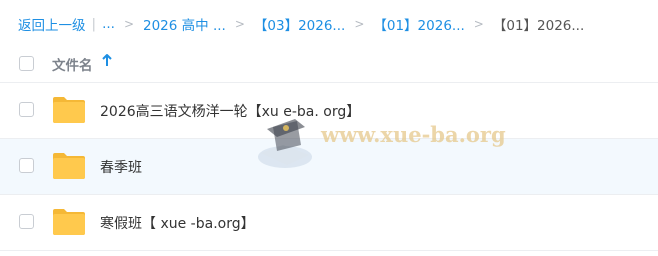 The image size is (658, 256). Describe the element at coordinates (177, 223) in the screenshot. I see `file-name: 寒假班【 xue -ba.org】` at that location.